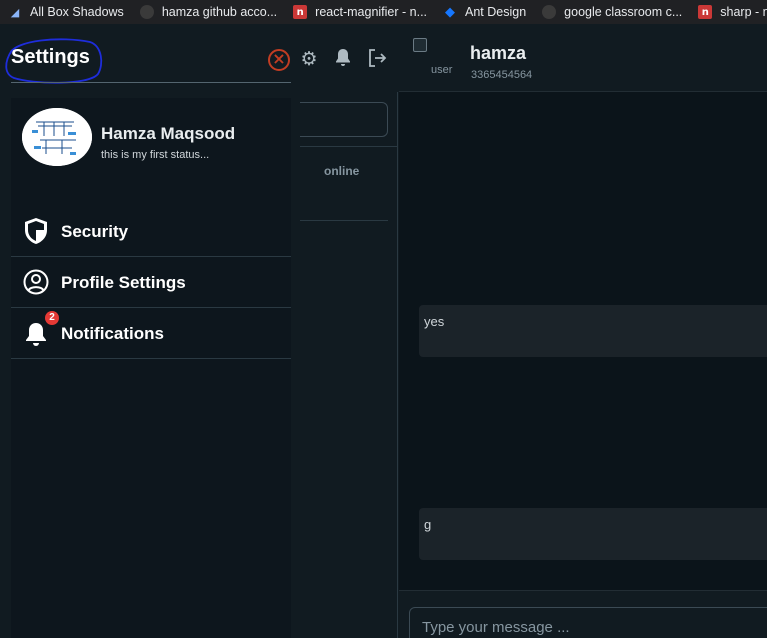  I want to click on message-input, so click(588, 622).